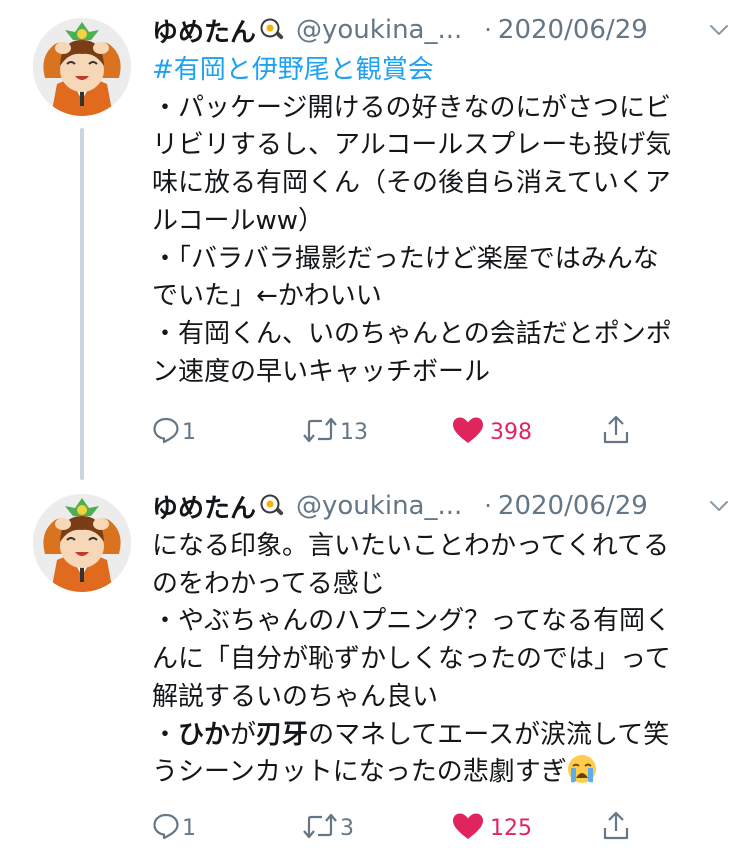  I want to click on text-line: うシーンカットになったの悲劇すぎ, so click(442, 773).